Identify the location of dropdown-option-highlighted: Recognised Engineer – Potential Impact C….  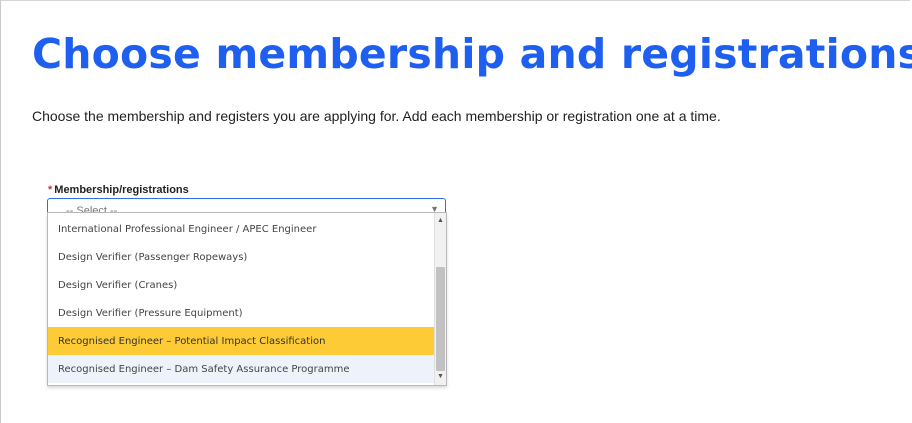
(241, 341).